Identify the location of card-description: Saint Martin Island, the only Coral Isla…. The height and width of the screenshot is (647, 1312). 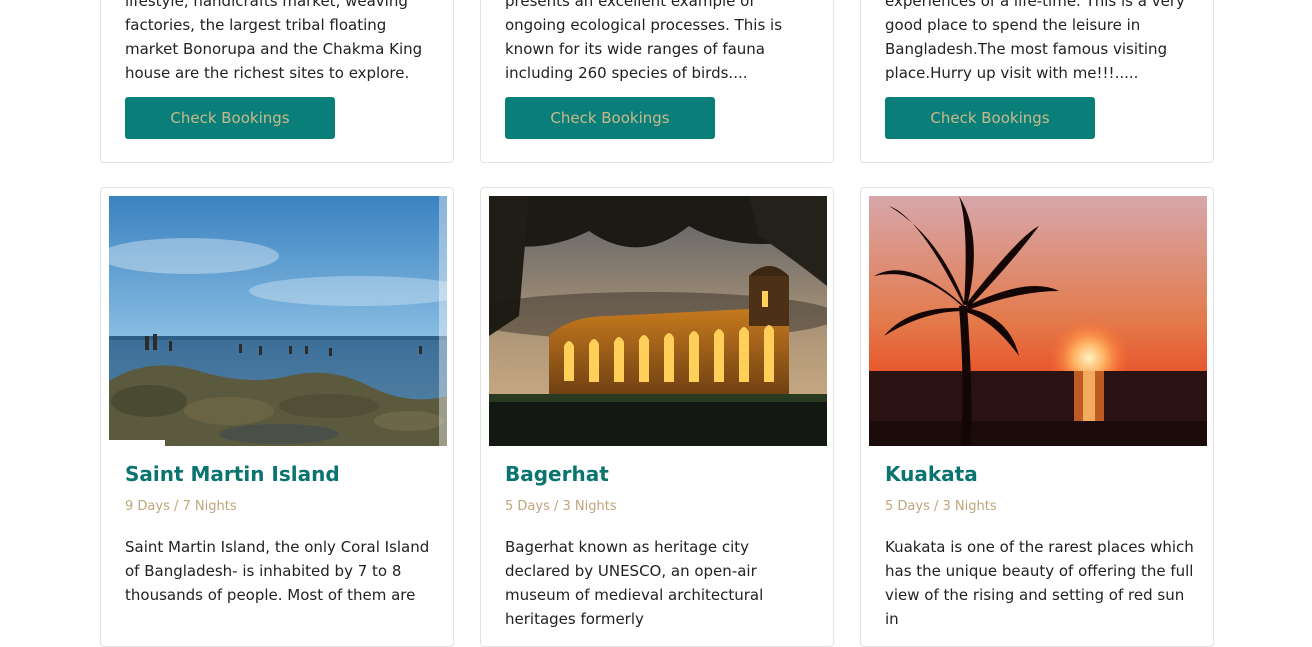
(277, 571).